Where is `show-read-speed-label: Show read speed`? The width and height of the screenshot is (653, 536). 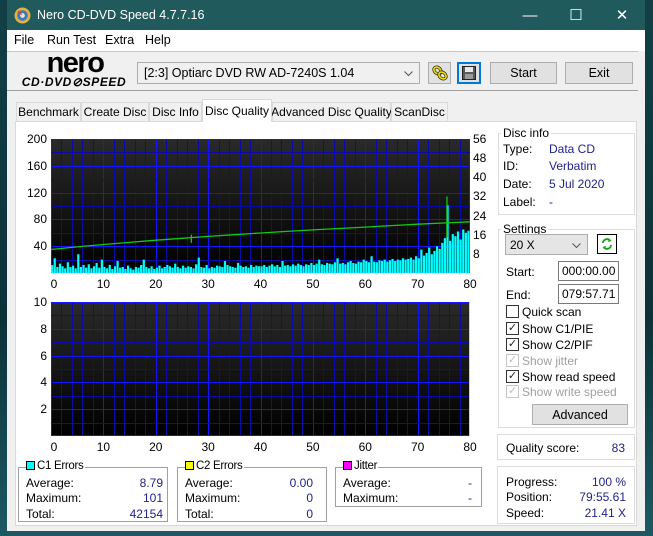
show-read-speed-label: Show read speed is located at coordinates (568, 377).